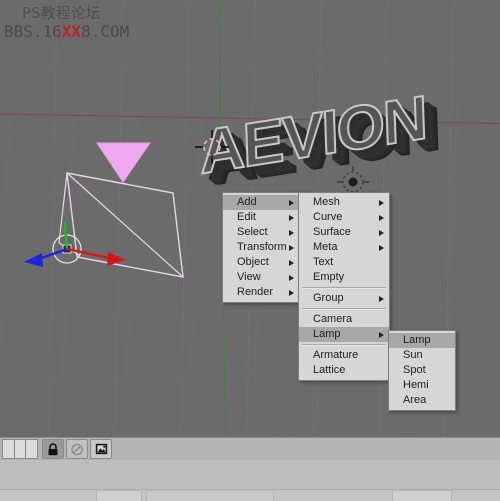 The width and height of the screenshot is (500, 501). I want to click on menu-item-label: Lattice, so click(329, 370).